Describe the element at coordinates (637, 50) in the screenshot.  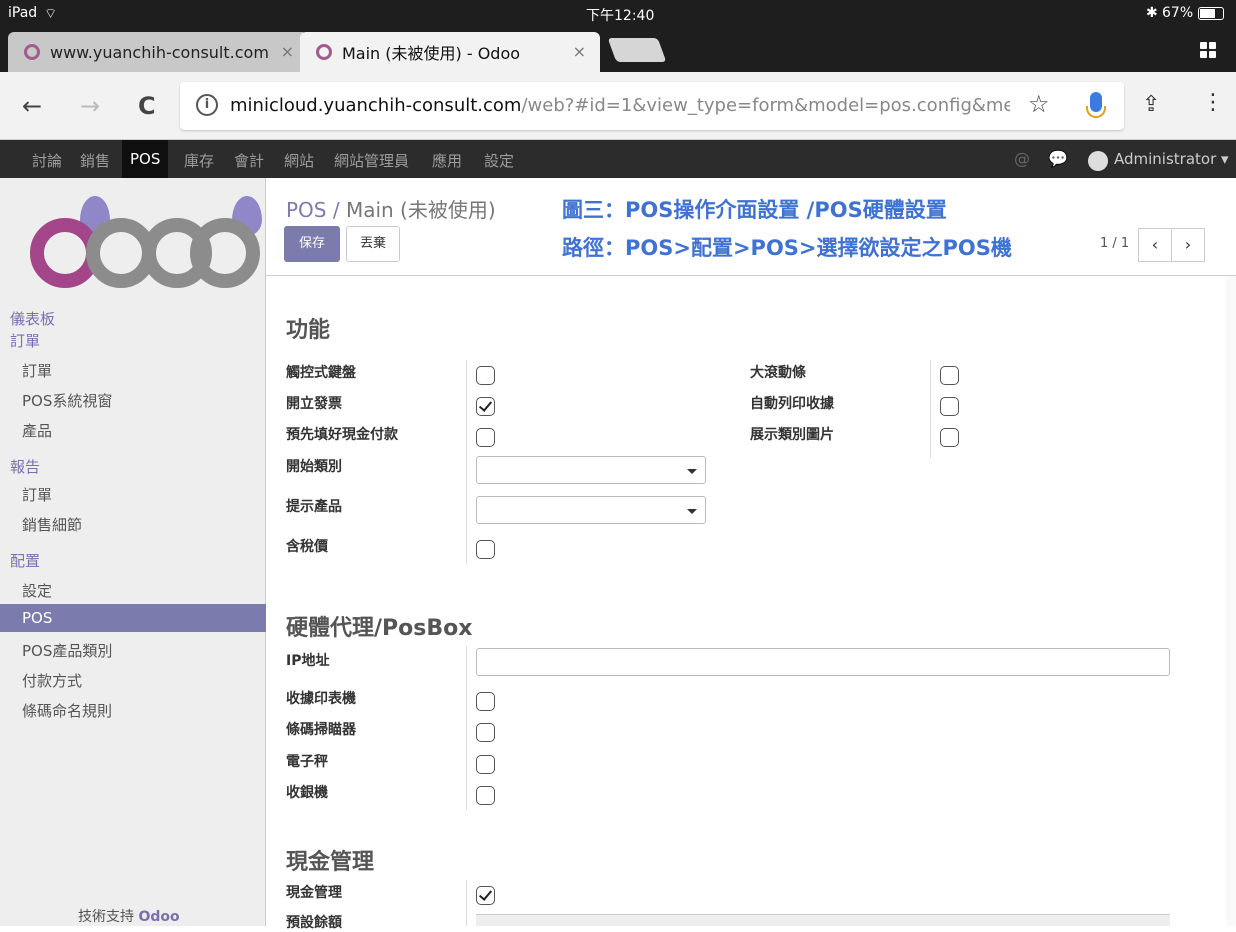
I see `new-tab-button` at that location.